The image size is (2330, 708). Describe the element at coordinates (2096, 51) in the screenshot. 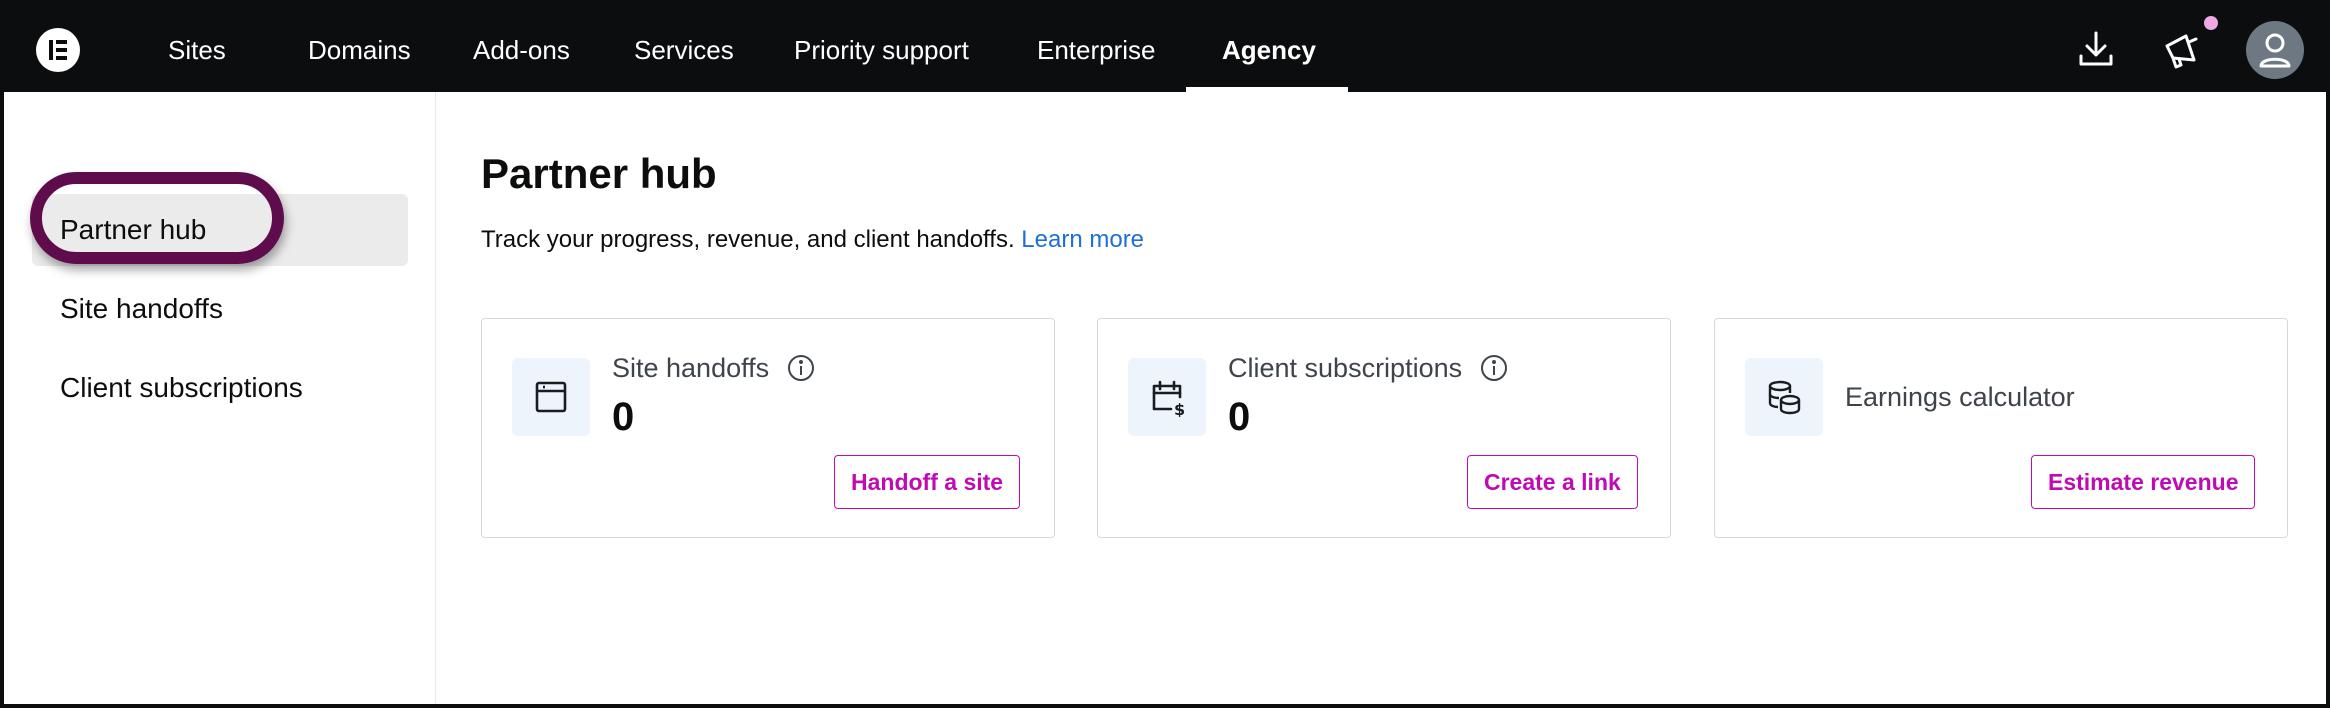

I see `download-icon` at that location.